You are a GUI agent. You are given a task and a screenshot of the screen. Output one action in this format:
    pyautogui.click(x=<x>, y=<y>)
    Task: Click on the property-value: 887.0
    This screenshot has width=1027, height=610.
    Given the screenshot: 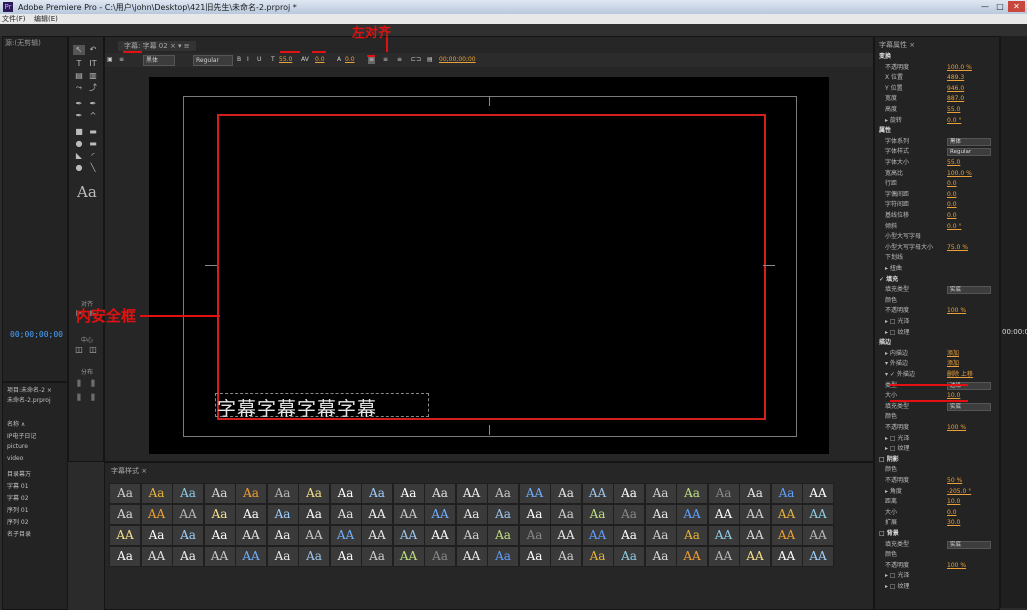 What is the action you would take?
    pyautogui.click(x=955, y=99)
    